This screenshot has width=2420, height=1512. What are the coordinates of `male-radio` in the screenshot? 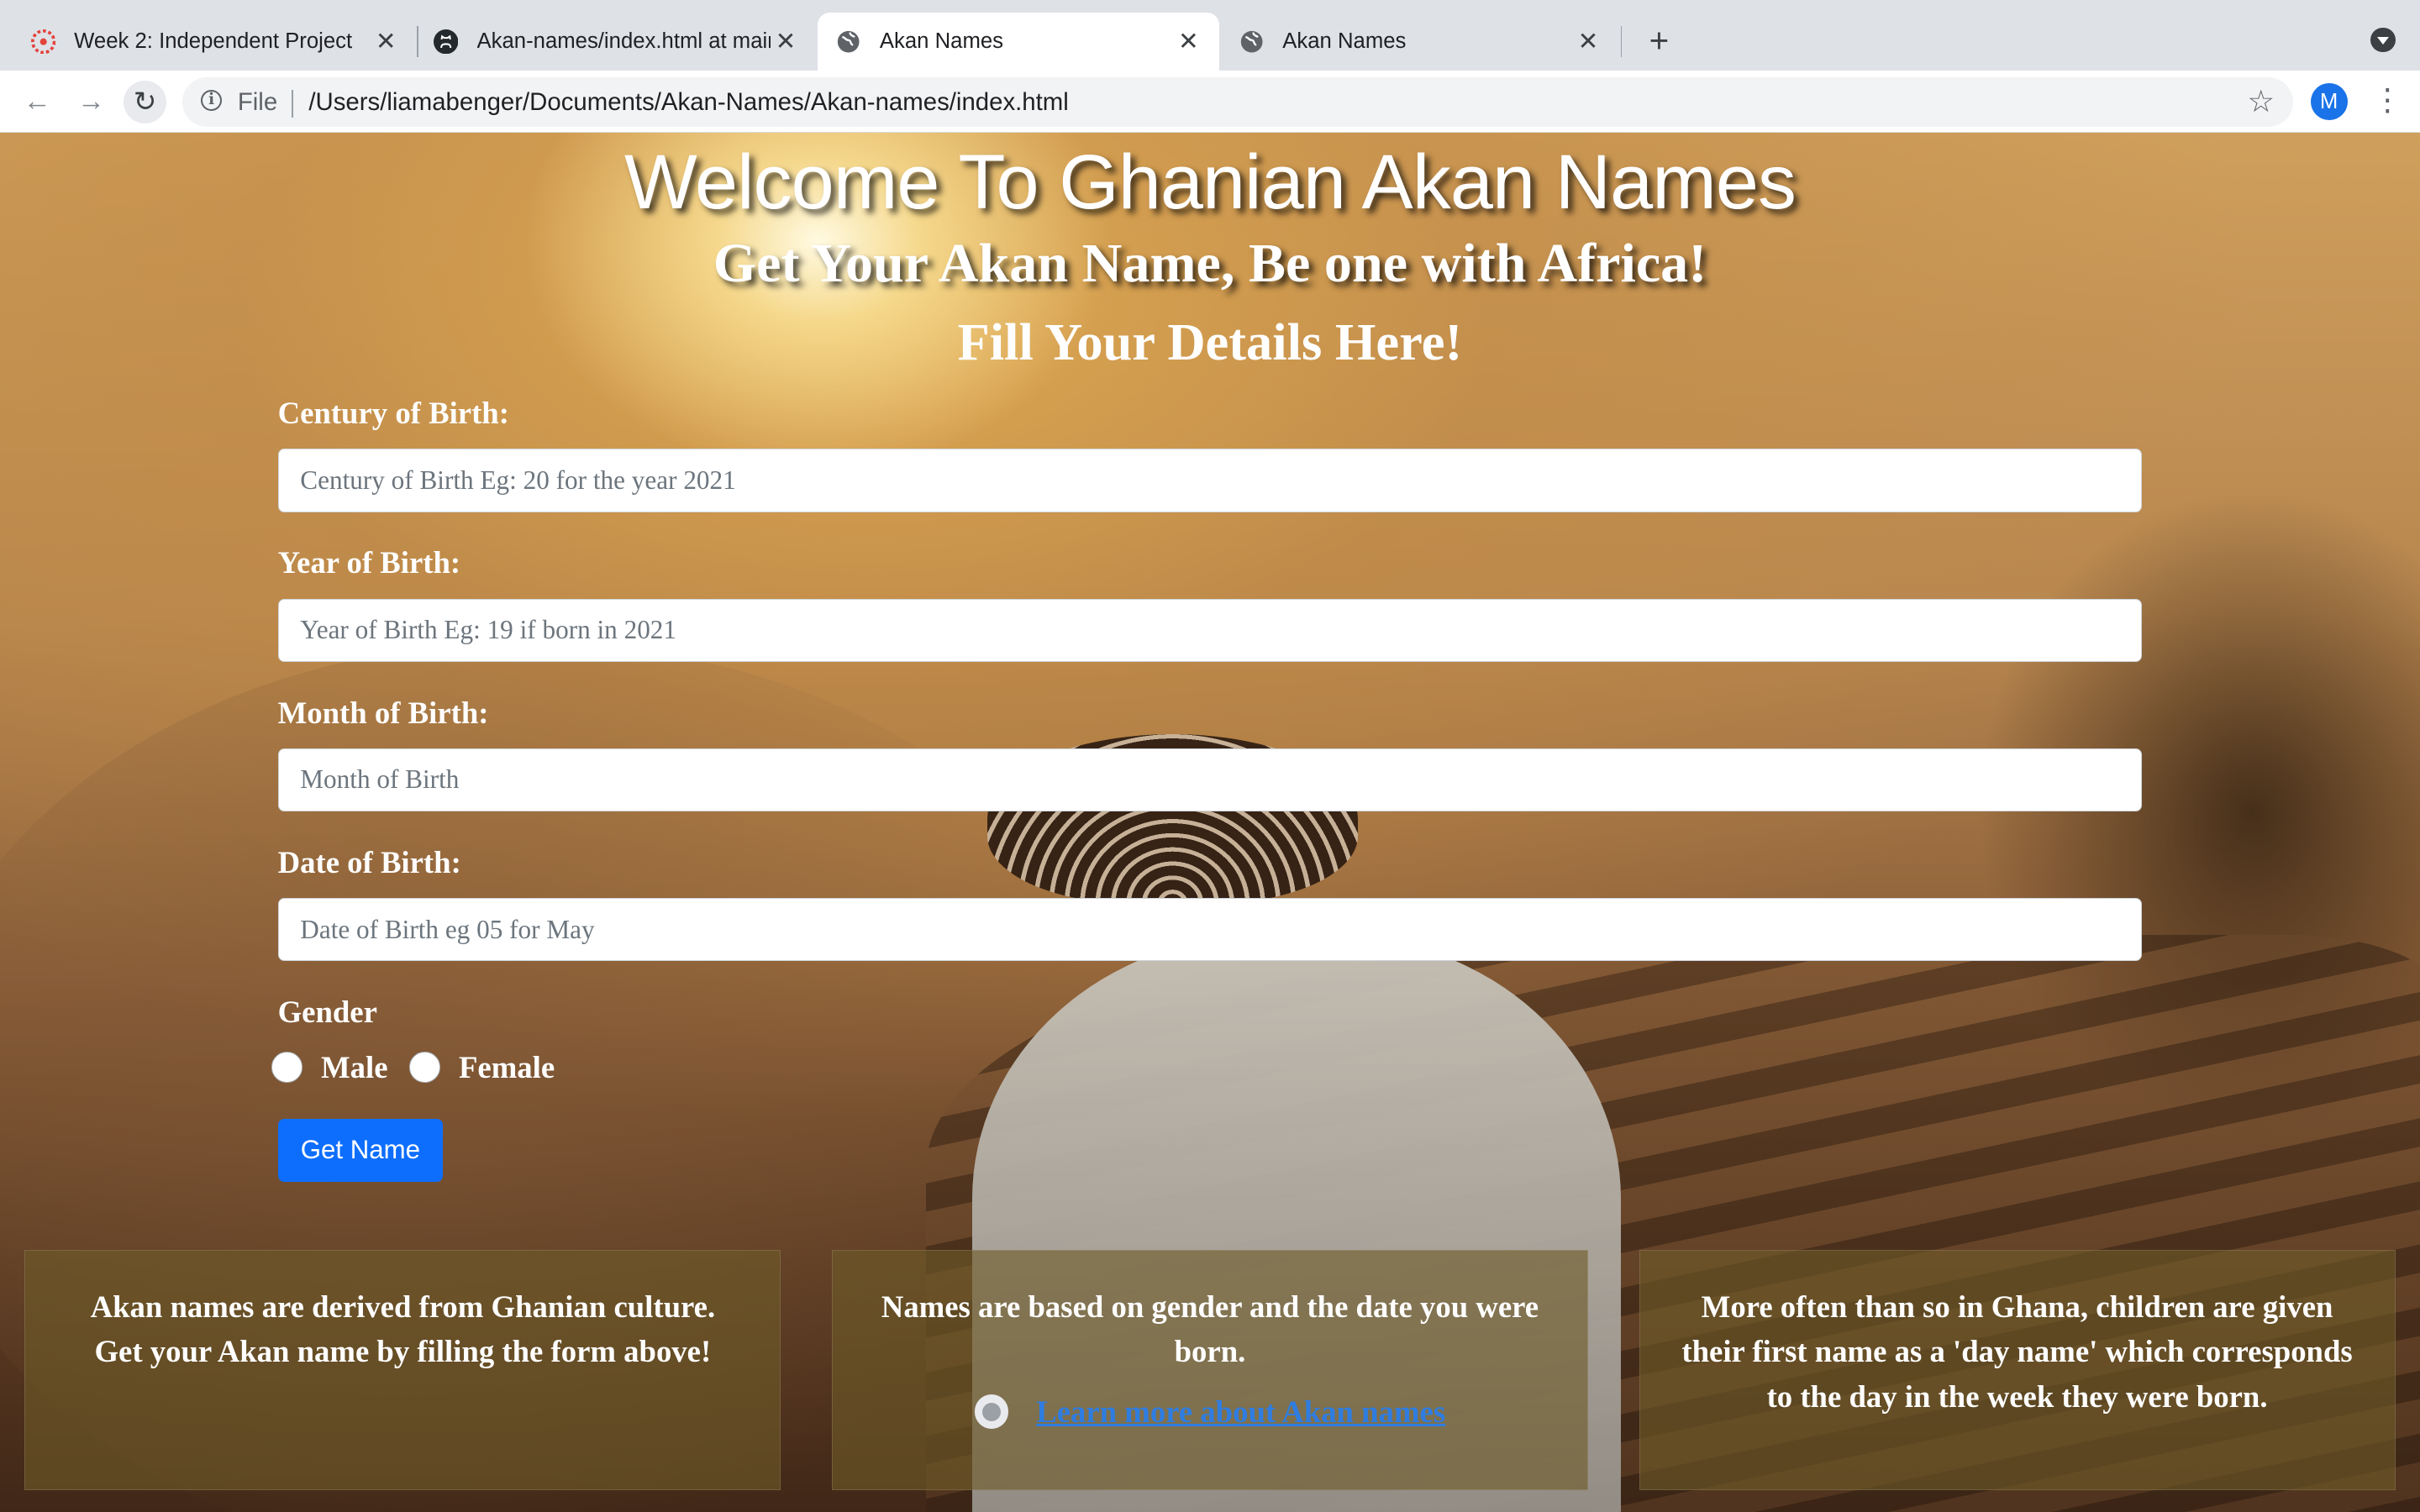 It's located at (286, 1067).